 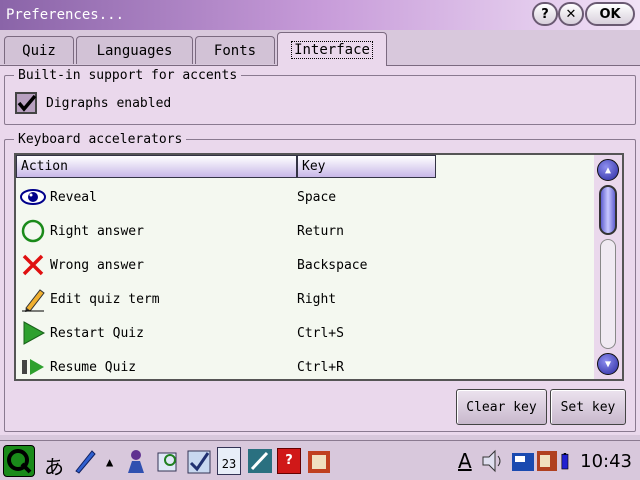 What do you see at coordinates (85, 461) in the screenshot?
I see `pen-icon` at bounding box center [85, 461].